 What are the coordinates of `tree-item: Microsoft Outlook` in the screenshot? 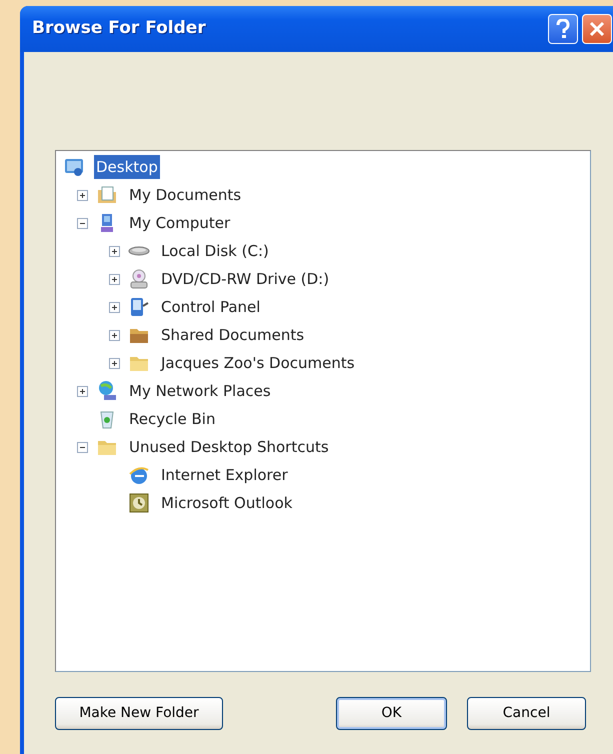 It's located at (226, 503).